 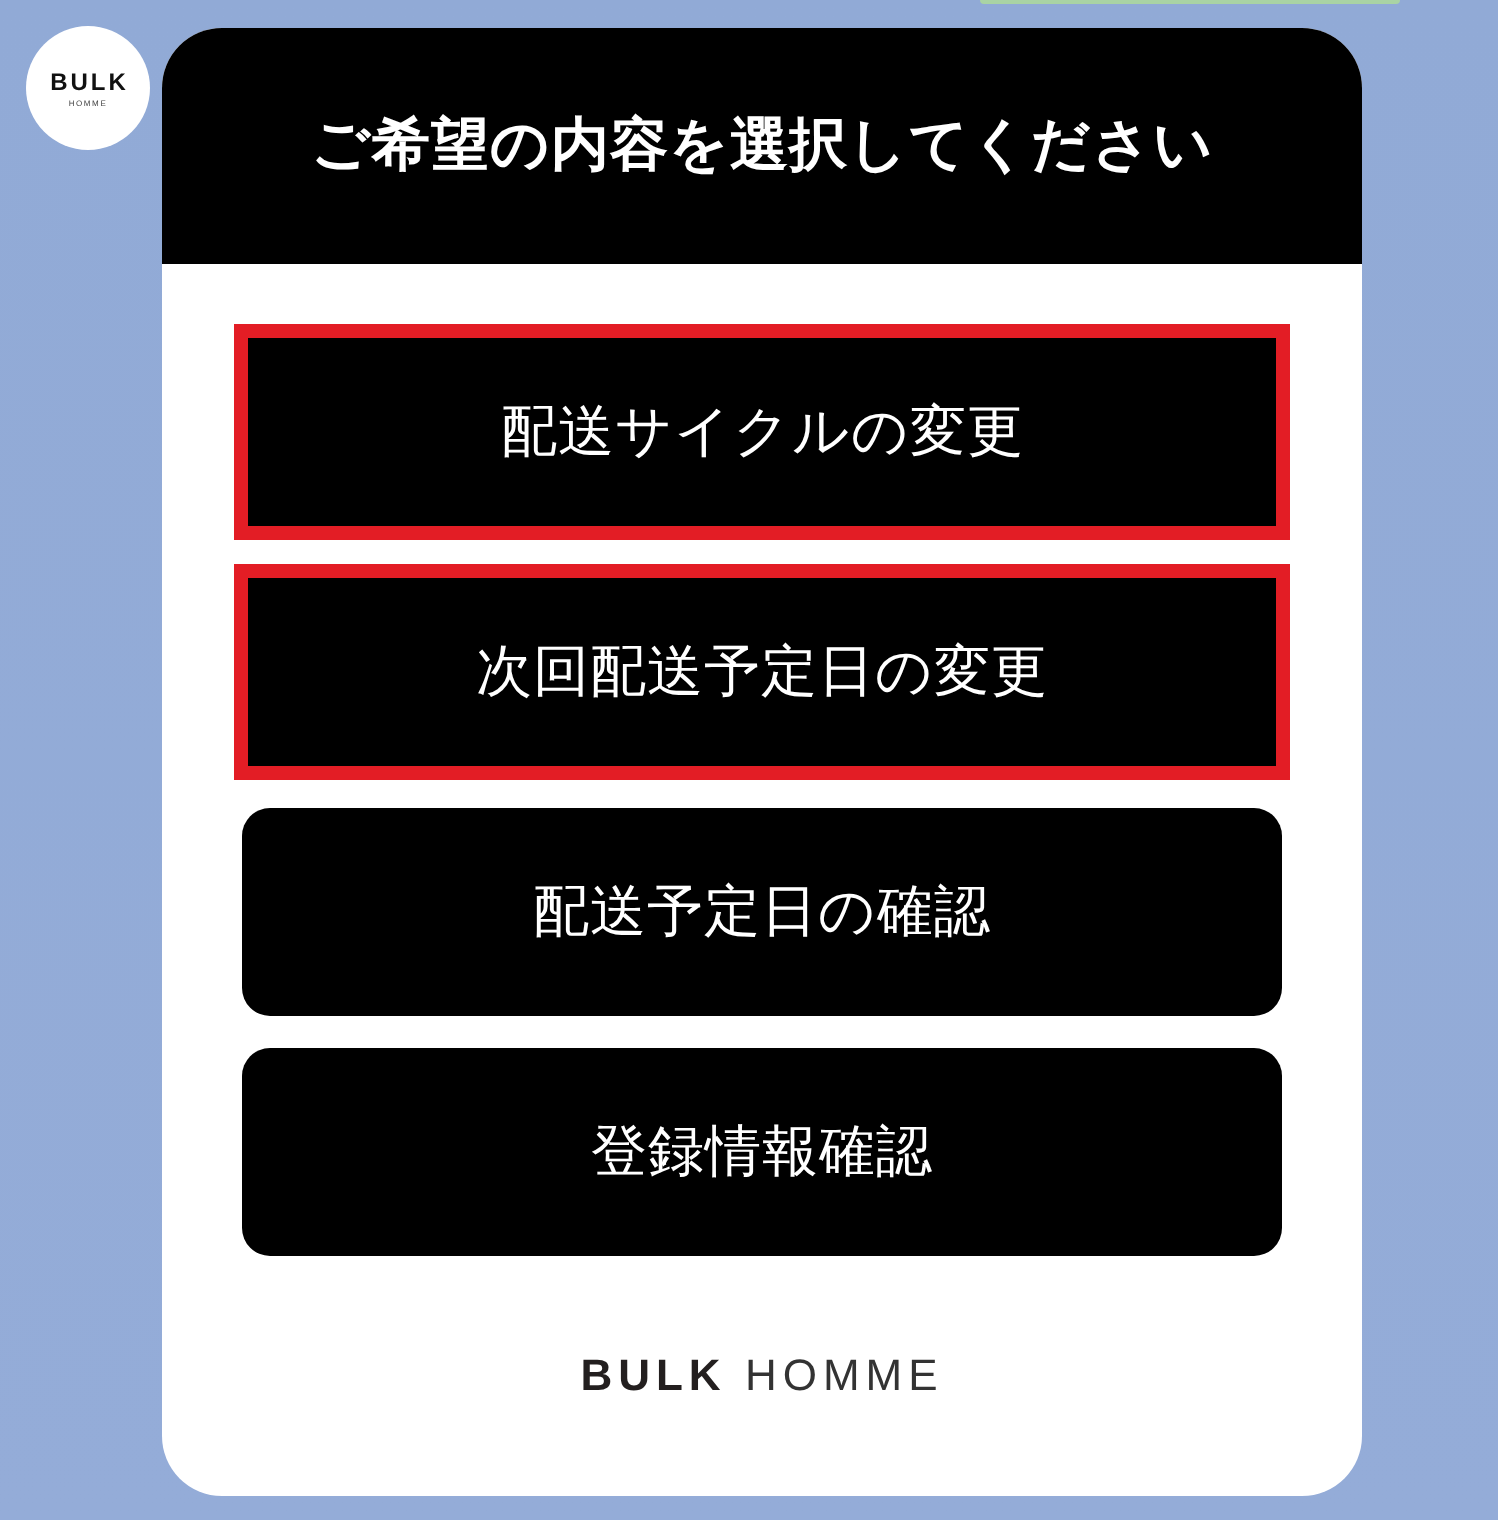 I want to click on option-button: 次回配送予定日の変更, so click(x=762, y=672).